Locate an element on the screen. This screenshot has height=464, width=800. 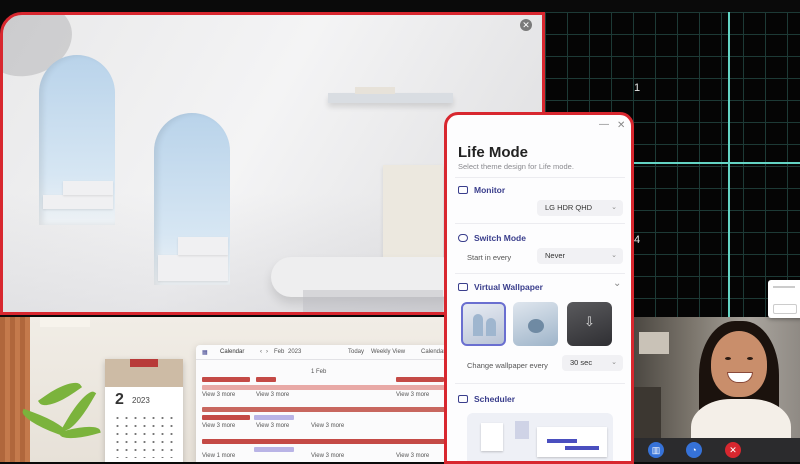
notification-button is located at coordinates (785, 309).